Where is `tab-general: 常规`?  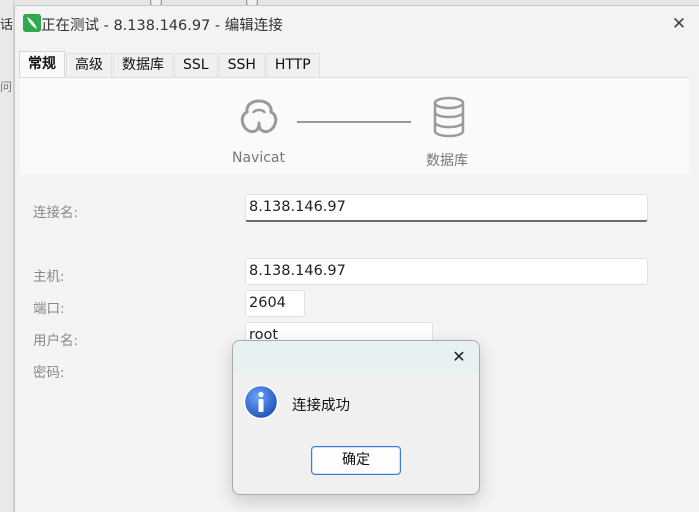 tab-general: 常规 is located at coordinates (42, 64).